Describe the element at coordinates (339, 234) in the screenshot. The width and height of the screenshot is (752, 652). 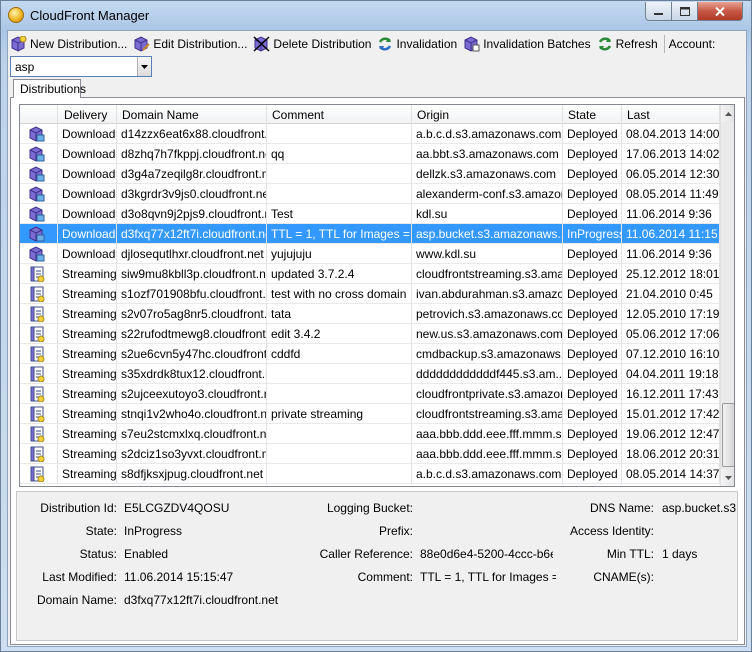
I see `cell-comment: TTL = 1, TTL for Images = 5` at that location.